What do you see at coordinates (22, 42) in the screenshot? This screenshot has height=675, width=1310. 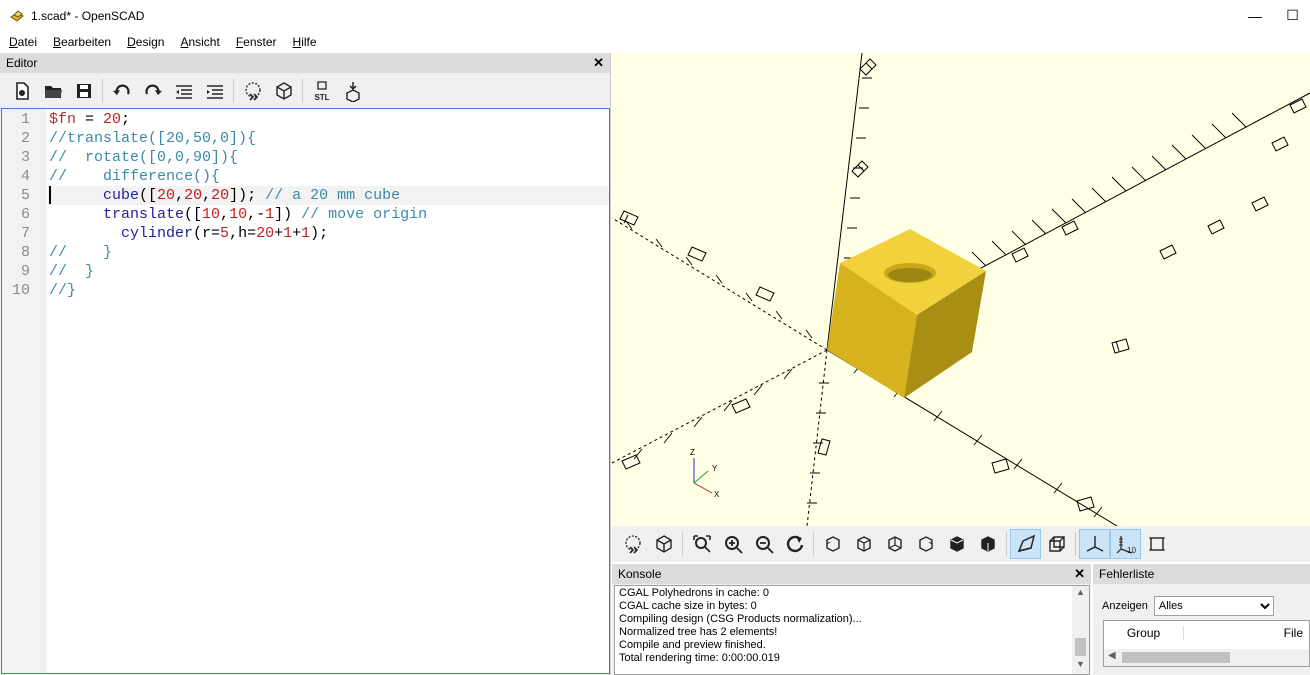 I see `menu-datei: Datei` at bounding box center [22, 42].